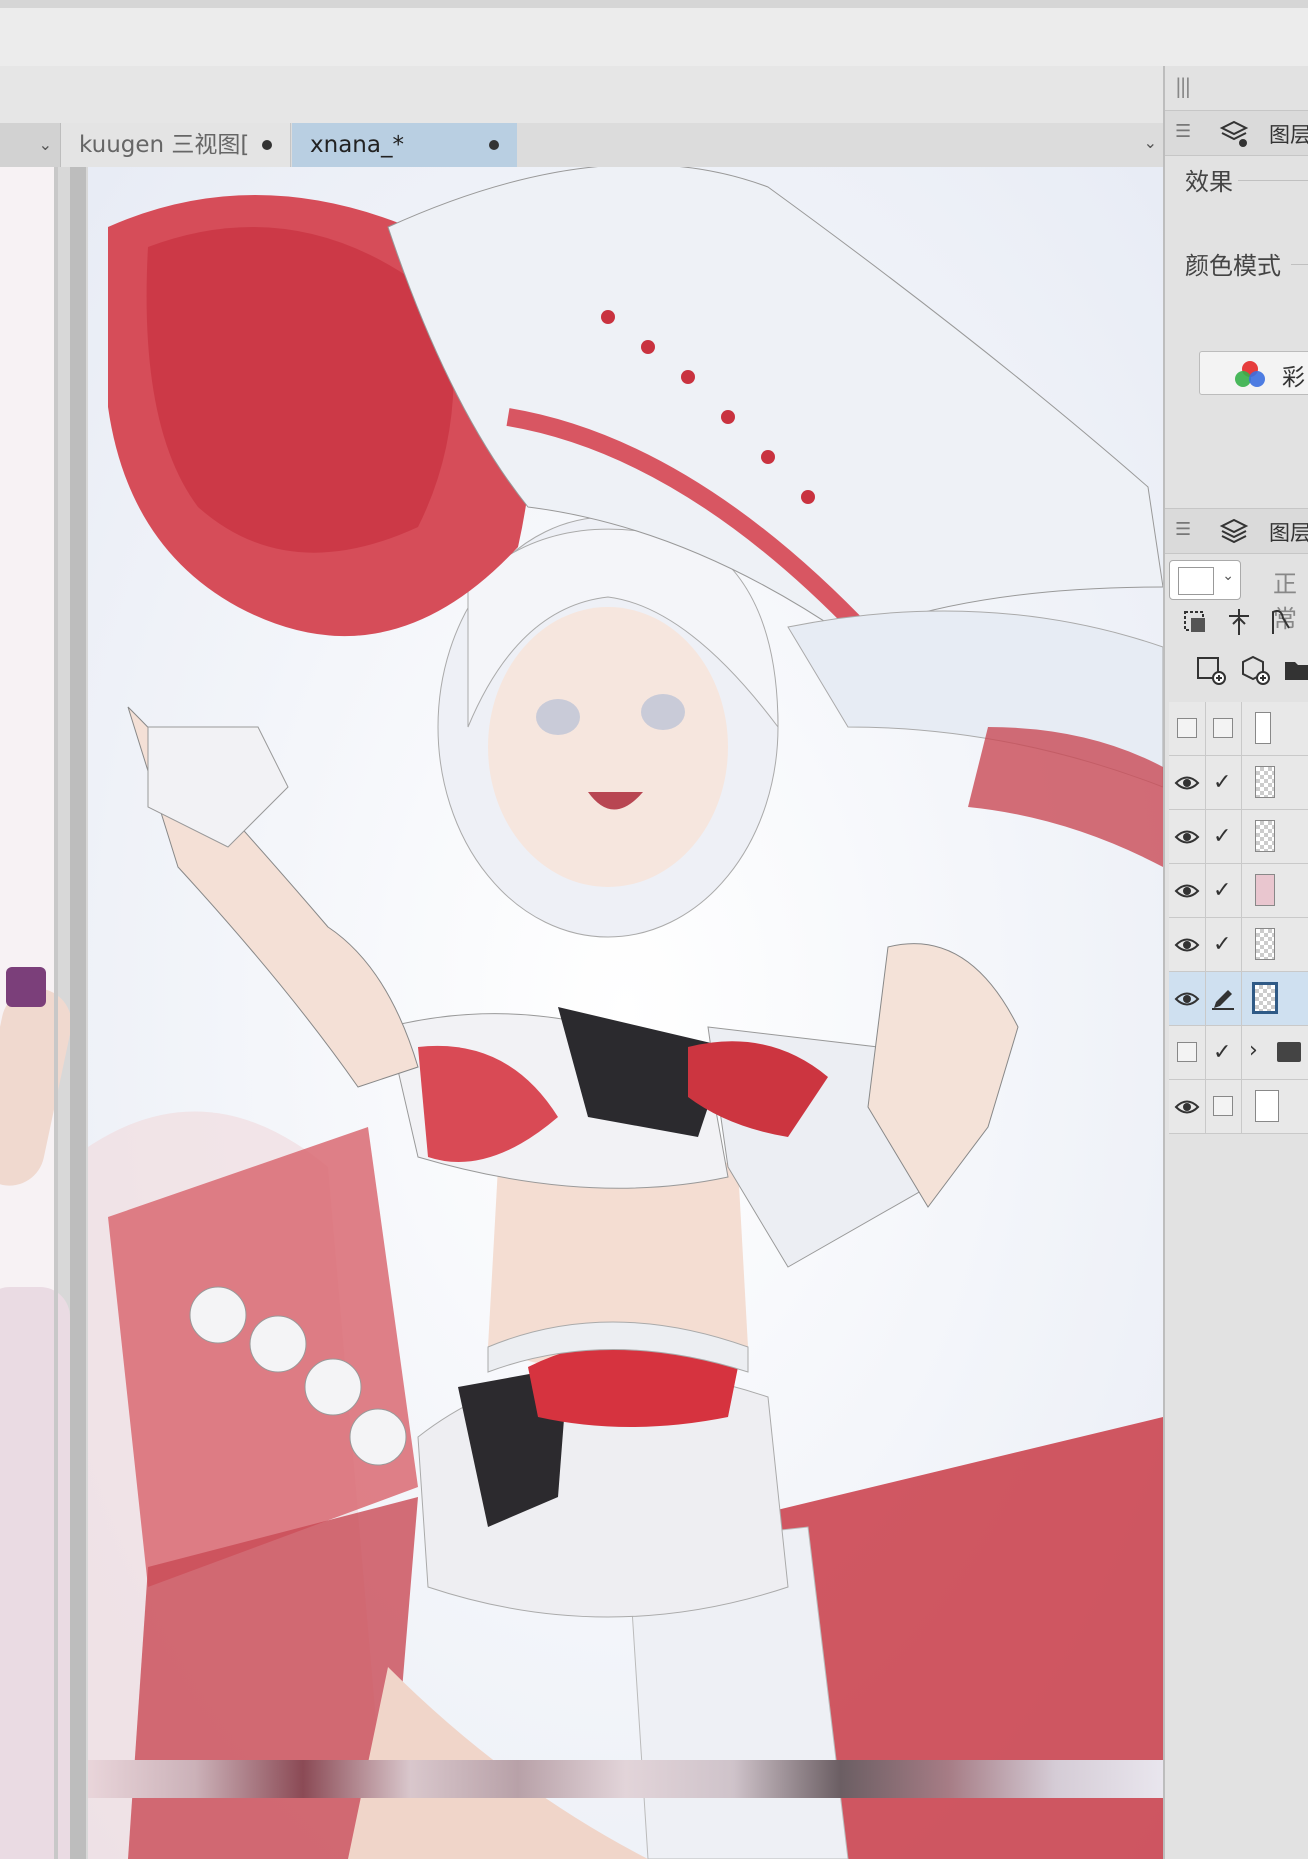 The width and height of the screenshot is (1308, 1859). Describe the element at coordinates (1250, 374) in the screenshot. I see `rgb-icon` at that location.